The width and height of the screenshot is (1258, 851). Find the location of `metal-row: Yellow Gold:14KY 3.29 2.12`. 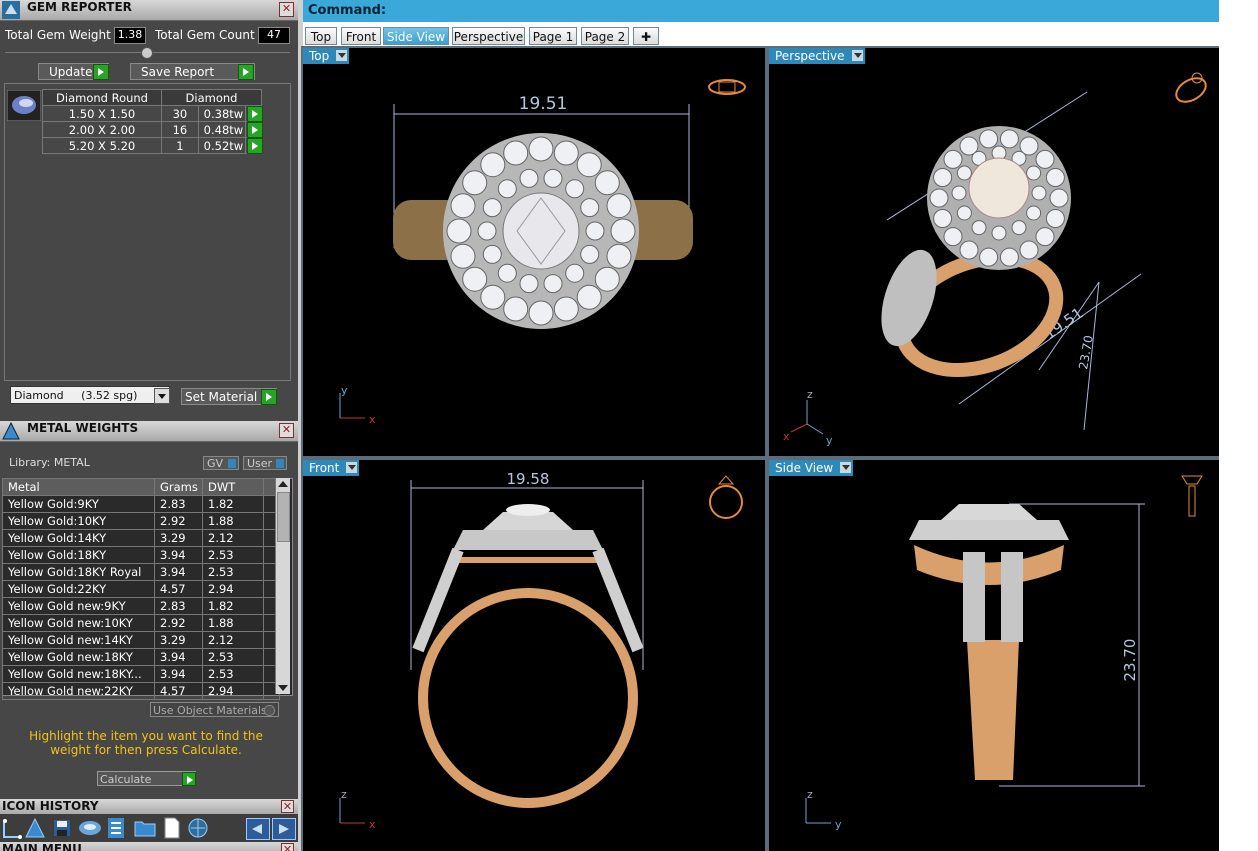

metal-row: Yellow Gold:14KY 3.29 2.12 is located at coordinates (141, 538).